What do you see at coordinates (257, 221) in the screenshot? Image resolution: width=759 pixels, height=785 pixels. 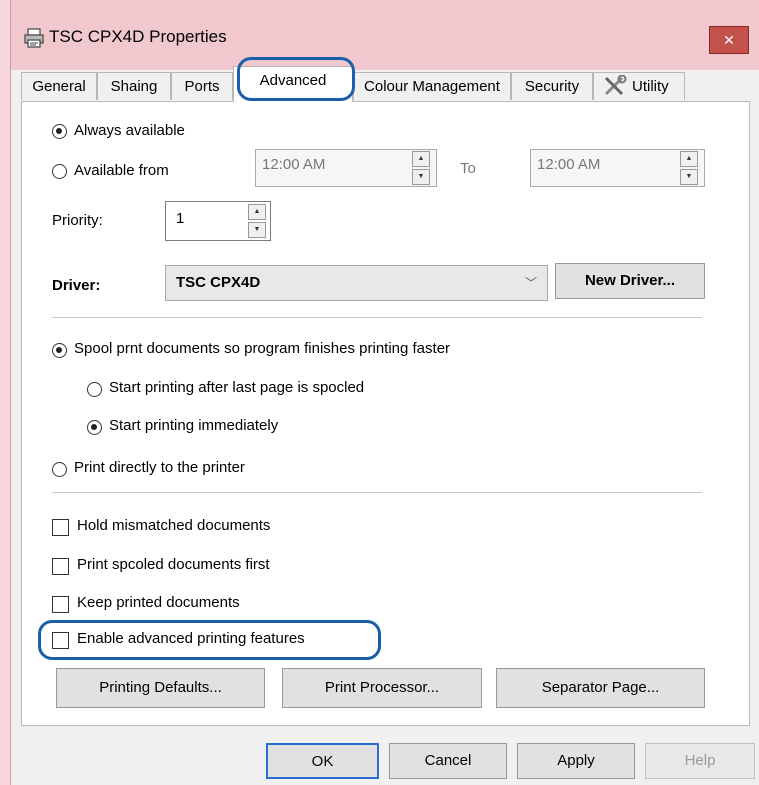 I see `priority-spinner: ▲ ▼` at bounding box center [257, 221].